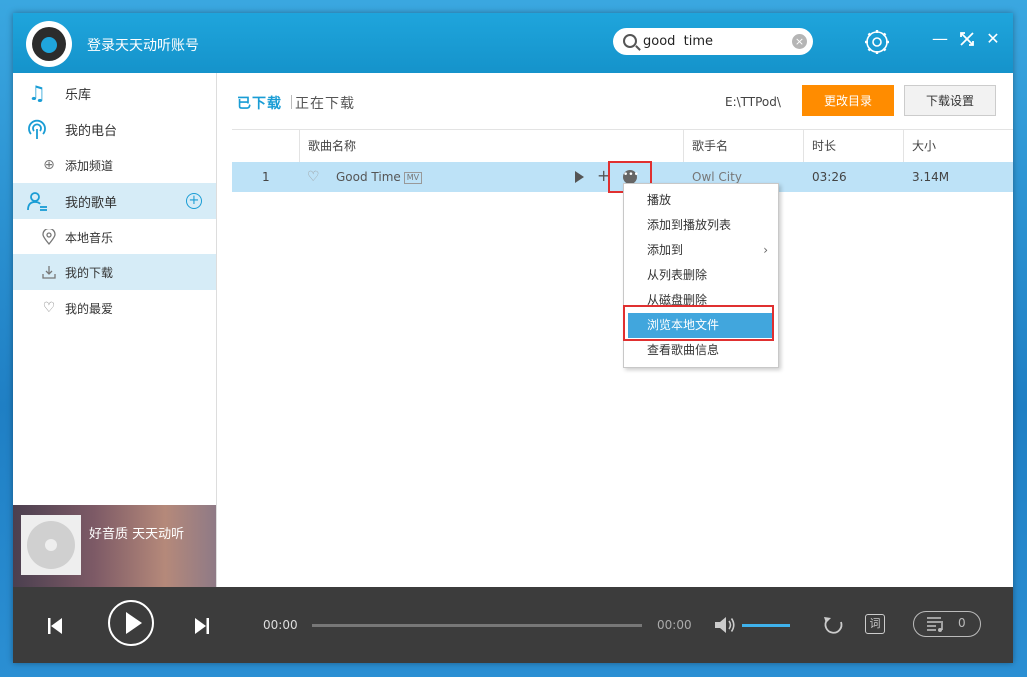 This screenshot has width=1027, height=677. I want to click on next-track-icon, so click(202, 626).